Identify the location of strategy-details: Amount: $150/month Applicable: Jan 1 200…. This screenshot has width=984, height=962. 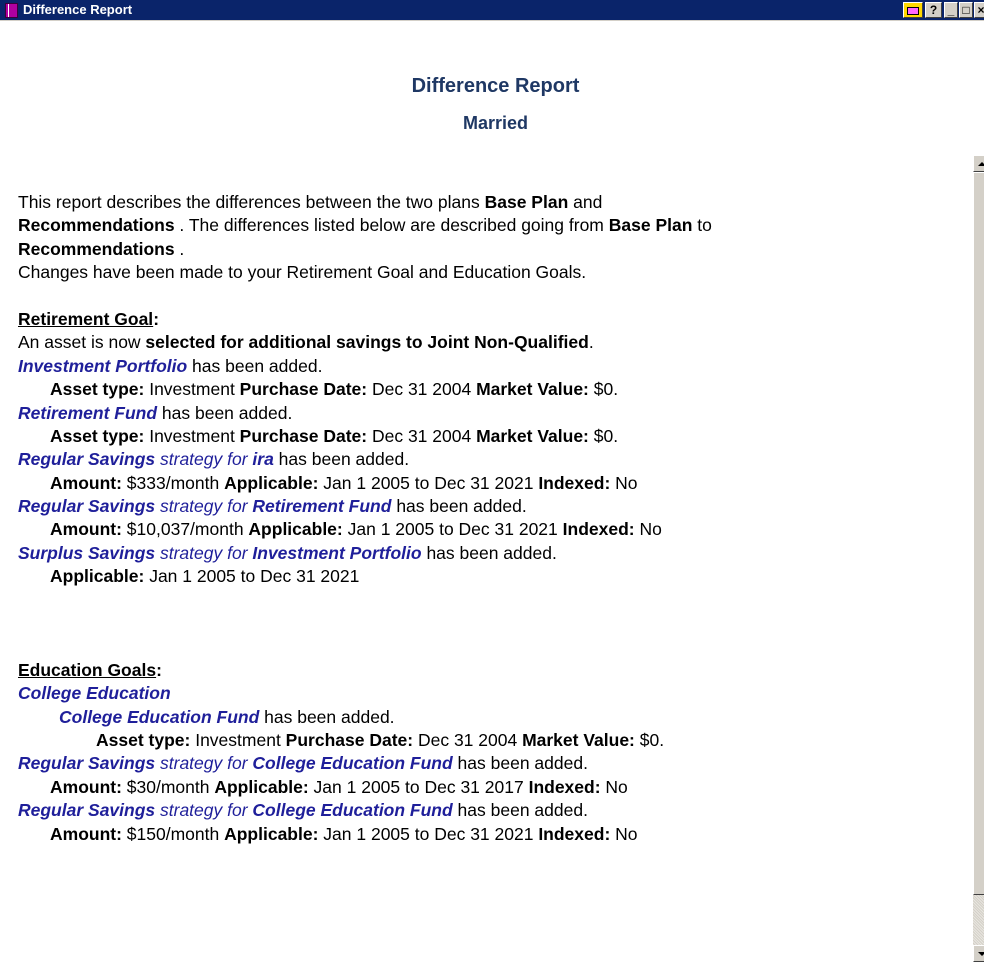
(495, 834).